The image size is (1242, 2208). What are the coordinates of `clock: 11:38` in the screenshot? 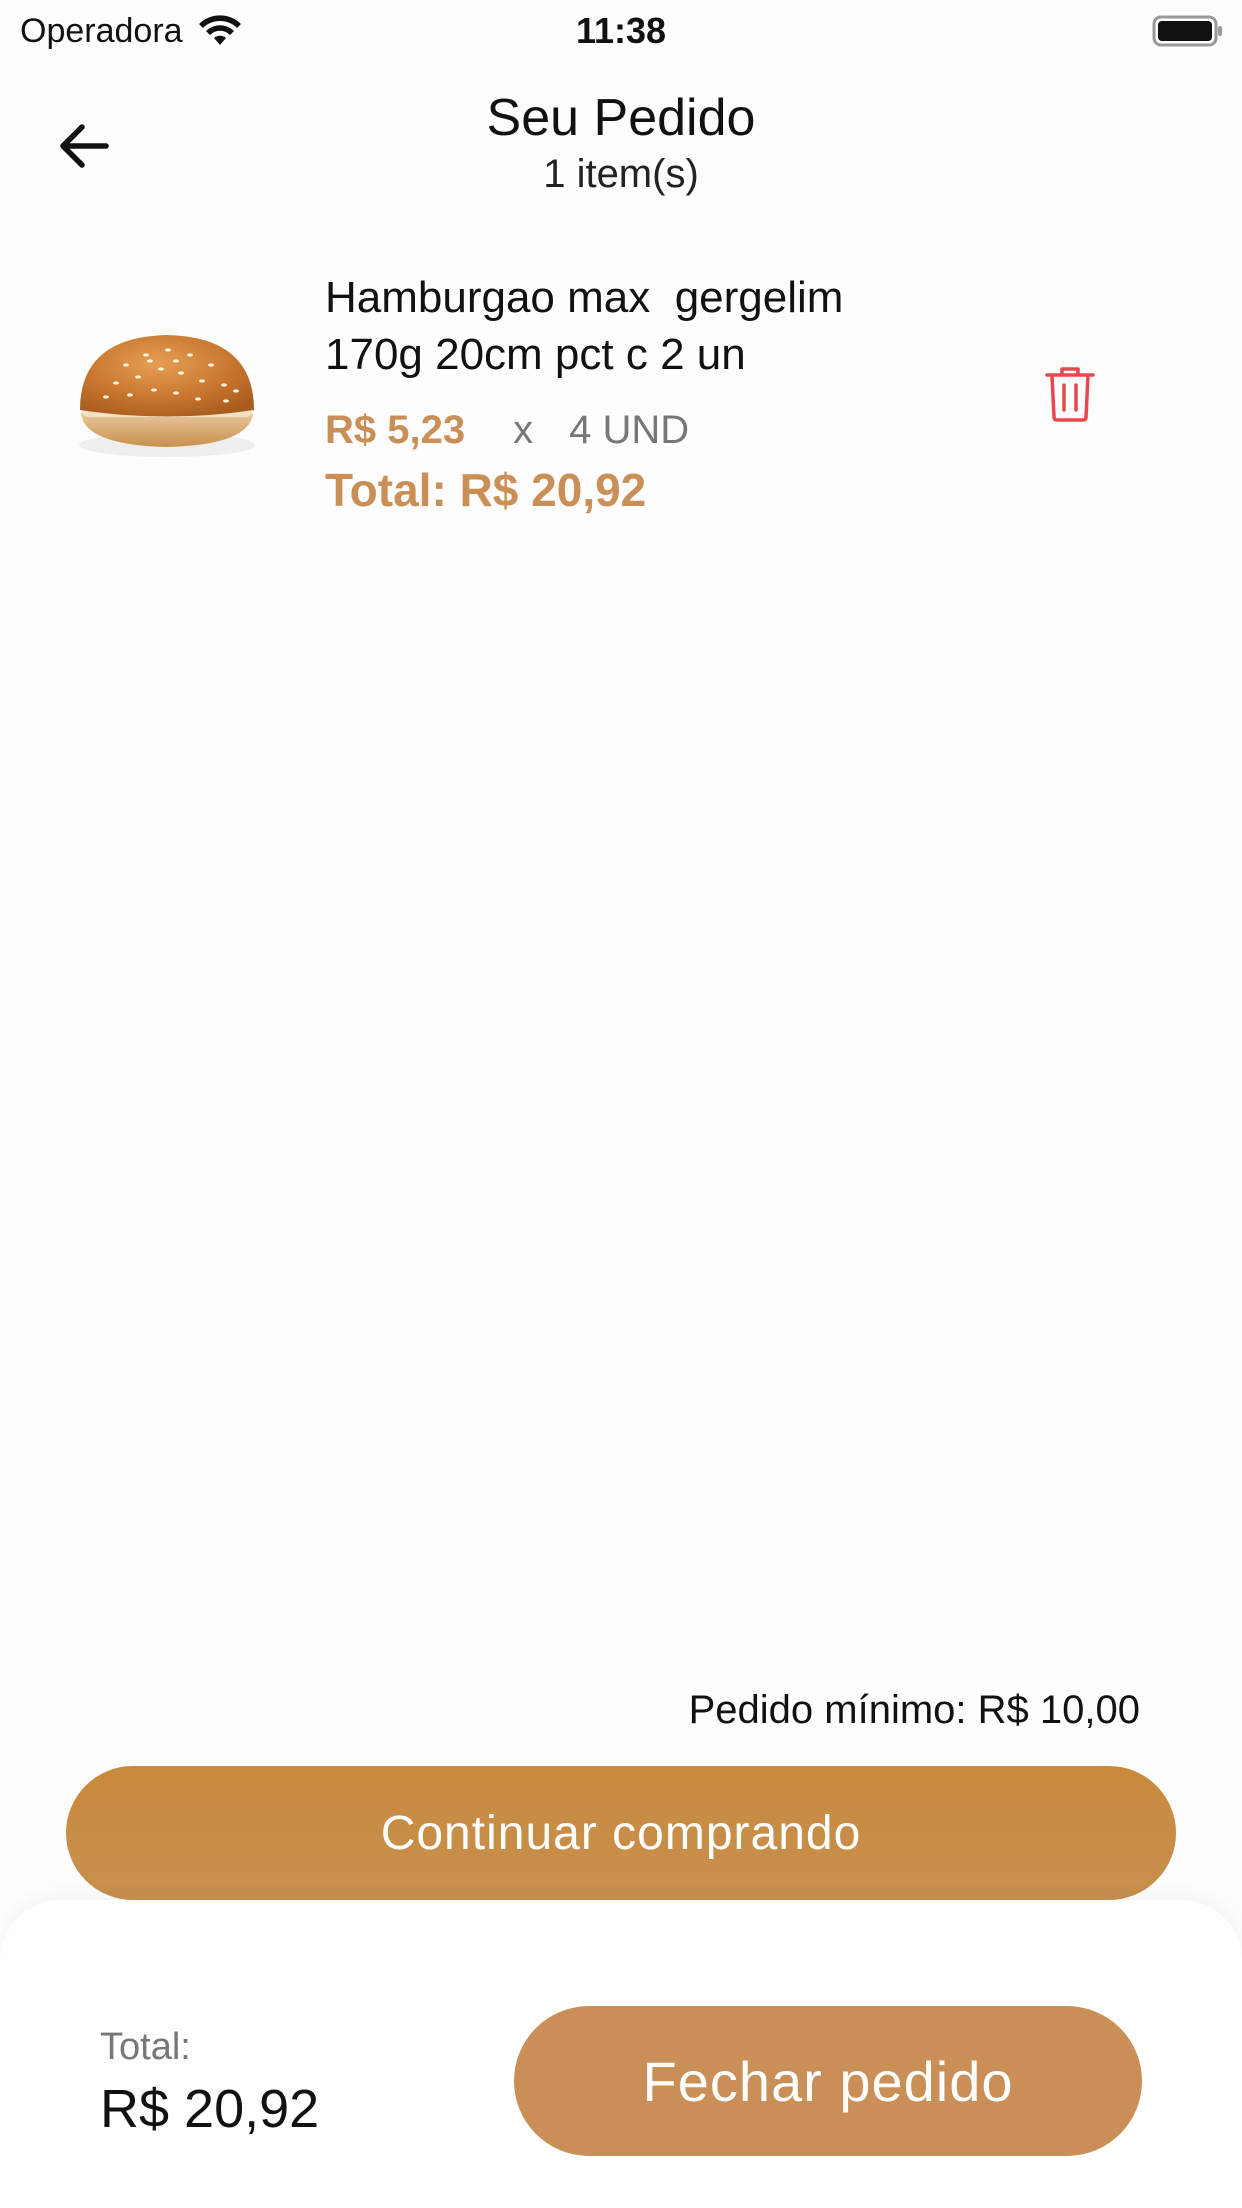 It's located at (621, 30).